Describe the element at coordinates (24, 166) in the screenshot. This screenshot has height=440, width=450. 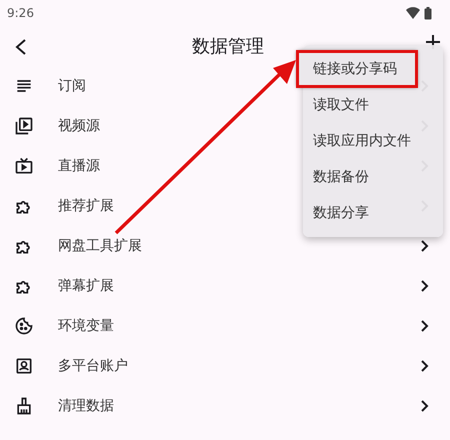
I see `tv-icon` at that location.